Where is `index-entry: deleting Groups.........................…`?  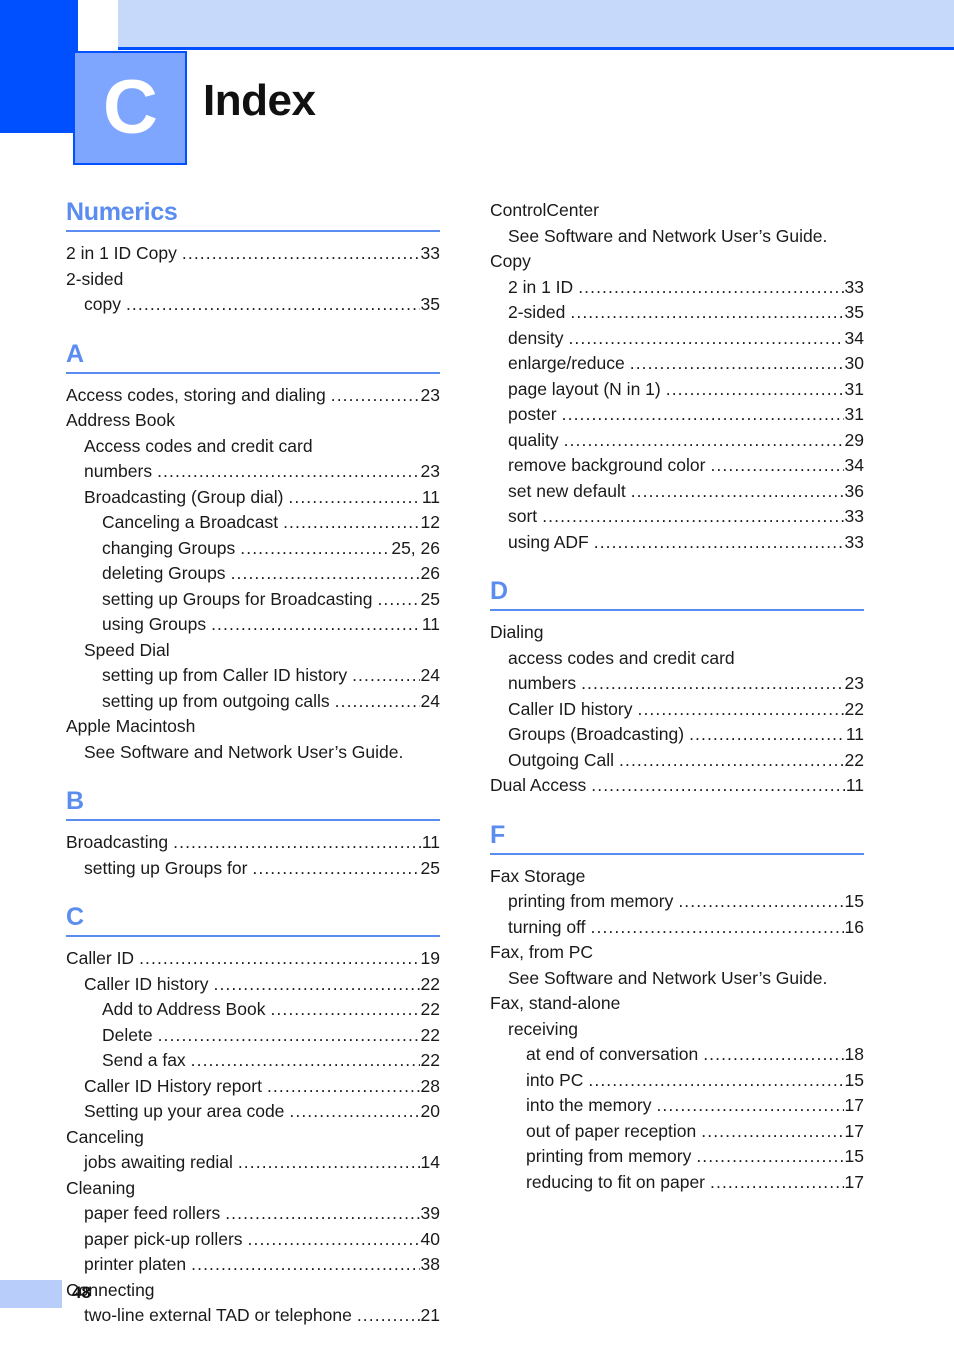
index-entry: deleting Groups.........................… is located at coordinates (253, 574).